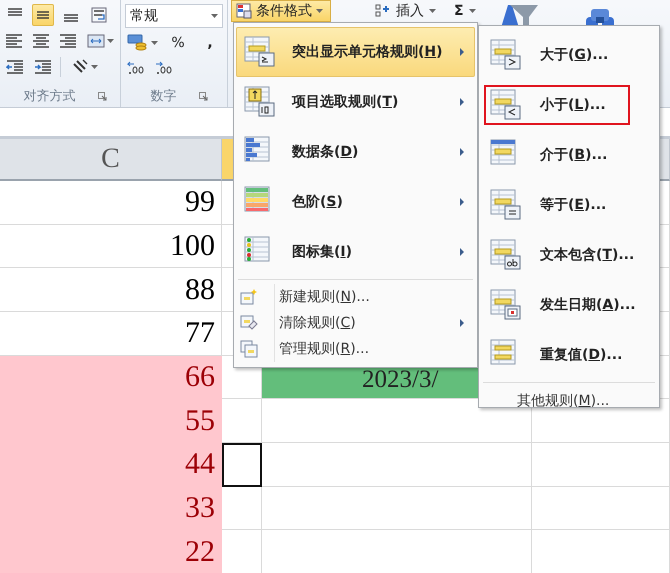 This screenshot has width=670, height=573. I want to click on table-cell: 99, so click(111, 203).